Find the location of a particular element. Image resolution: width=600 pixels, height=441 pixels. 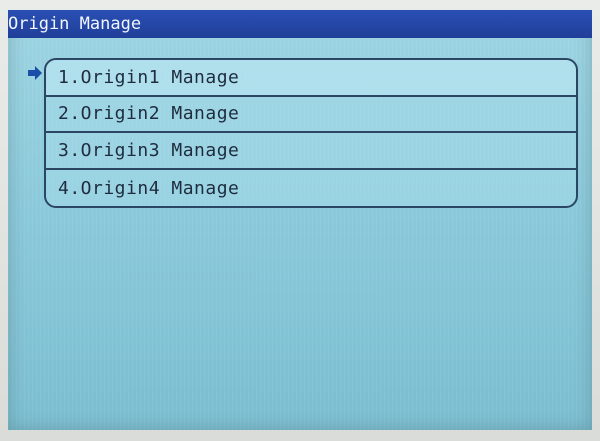

menu-item-label: 3.Origin3 Manage is located at coordinates (149, 150).